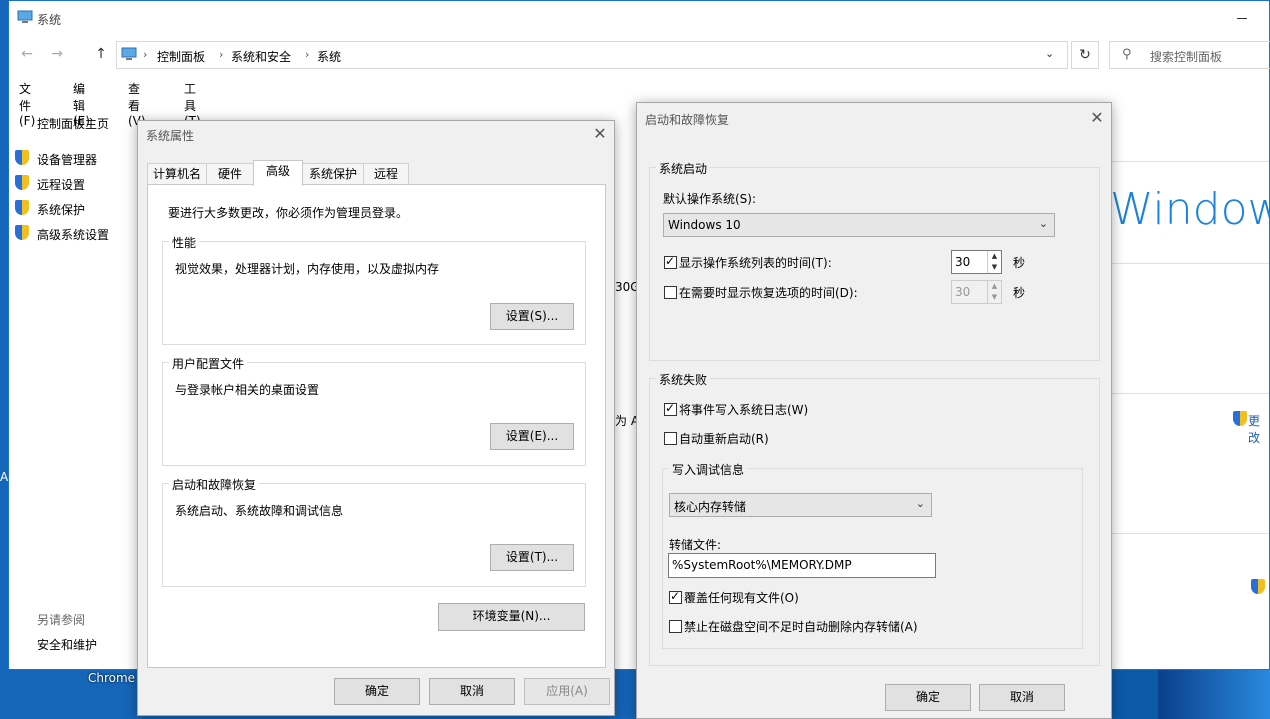 Image resolution: width=1270 pixels, height=719 pixels. I want to click on security-maintenance-link: 安全和维护, so click(67, 644).